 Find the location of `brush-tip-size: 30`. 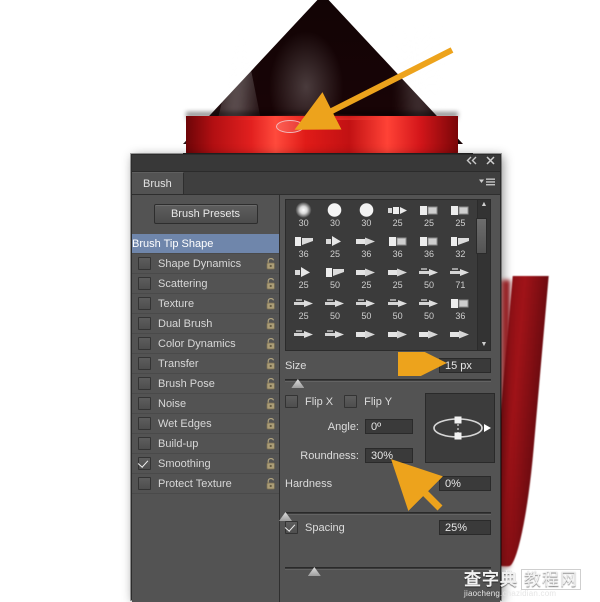

brush-tip-size: 30 is located at coordinates (303, 223).